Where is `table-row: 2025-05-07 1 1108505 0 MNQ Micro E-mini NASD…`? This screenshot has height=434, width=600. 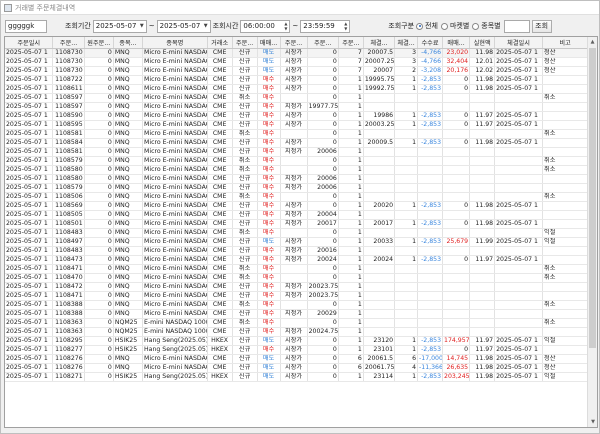
table-row: 2025-05-07 1 1108505 0 MNQ Micro E-mini NASD… is located at coordinates (296, 215).